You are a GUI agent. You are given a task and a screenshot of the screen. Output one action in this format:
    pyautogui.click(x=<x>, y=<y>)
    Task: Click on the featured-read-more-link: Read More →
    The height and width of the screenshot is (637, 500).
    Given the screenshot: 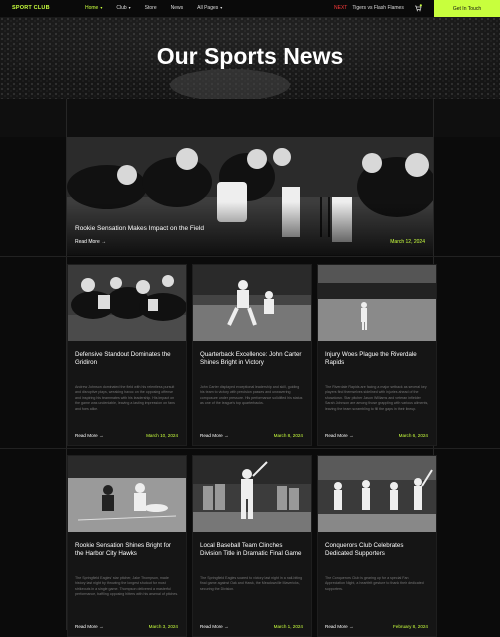 What is the action you would take?
    pyautogui.click(x=90, y=242)
    